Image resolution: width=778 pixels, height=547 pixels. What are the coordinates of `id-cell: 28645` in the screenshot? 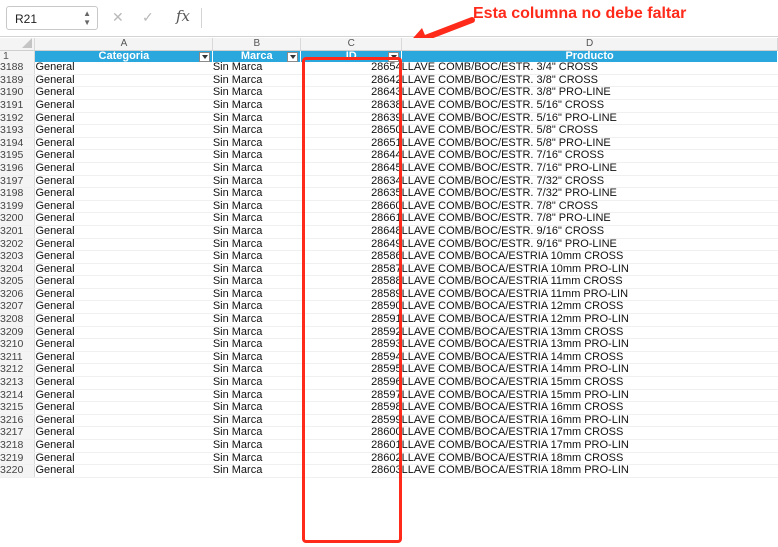 It's located at (351, 169).